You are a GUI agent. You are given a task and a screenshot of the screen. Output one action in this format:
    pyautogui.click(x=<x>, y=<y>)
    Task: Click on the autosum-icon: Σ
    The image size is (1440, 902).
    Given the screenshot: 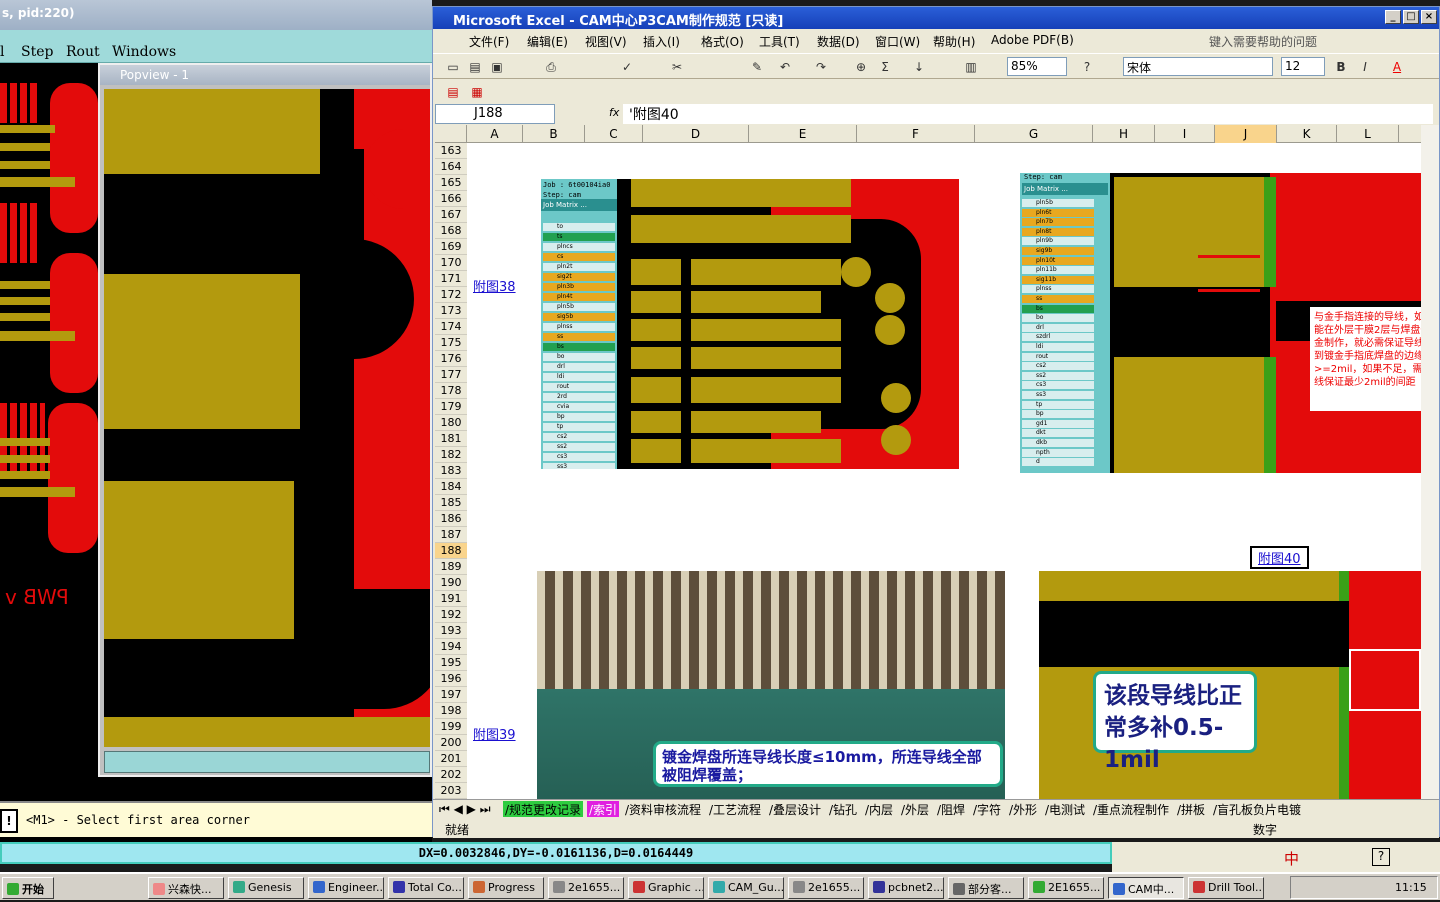 What is the action you would take?
    pyautogui.click(x=885, y=67)
    